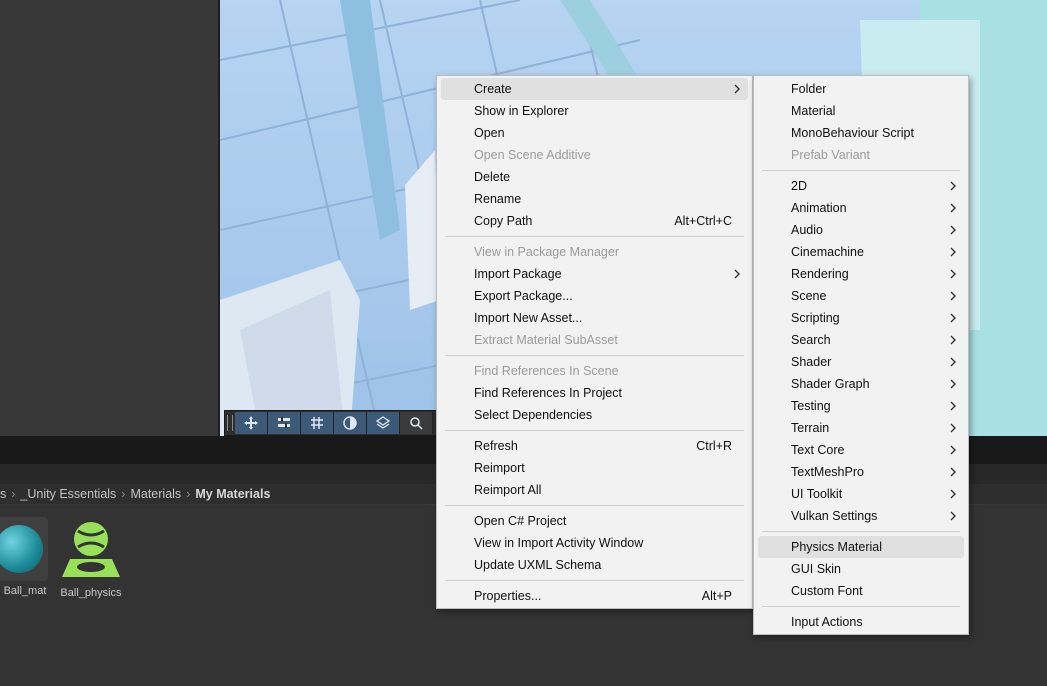  What do you see at coordinates (232, 494) in the screenshot?
I see `breadcrumb-current: My Materials` at bounding box center [232, 494].